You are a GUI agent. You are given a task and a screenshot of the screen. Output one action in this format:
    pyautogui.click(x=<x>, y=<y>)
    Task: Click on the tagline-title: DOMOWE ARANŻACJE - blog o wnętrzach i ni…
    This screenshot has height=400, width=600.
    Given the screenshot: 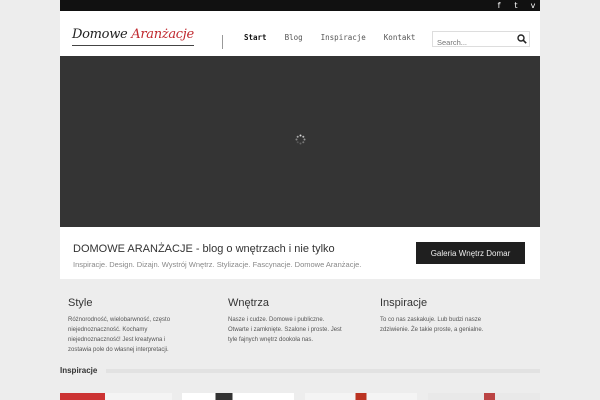 What is the action you would take?
    pyautogui.click(x=204, y=249)
    